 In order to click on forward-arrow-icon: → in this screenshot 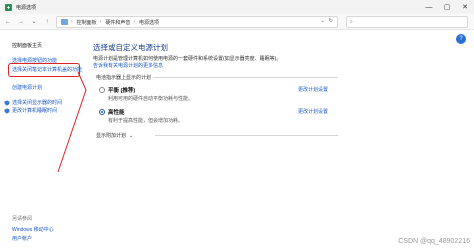, I will do `click(21, 22)`.